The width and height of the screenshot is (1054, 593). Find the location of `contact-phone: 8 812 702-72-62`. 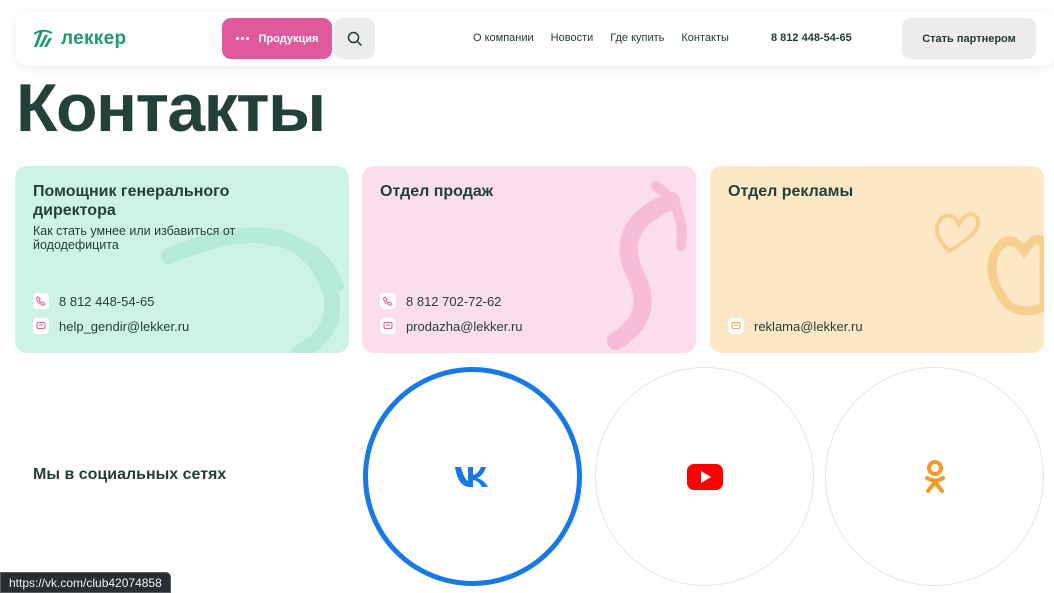

contact-phone: 8 812 702-72-62 is located at coordinates (453, 301).